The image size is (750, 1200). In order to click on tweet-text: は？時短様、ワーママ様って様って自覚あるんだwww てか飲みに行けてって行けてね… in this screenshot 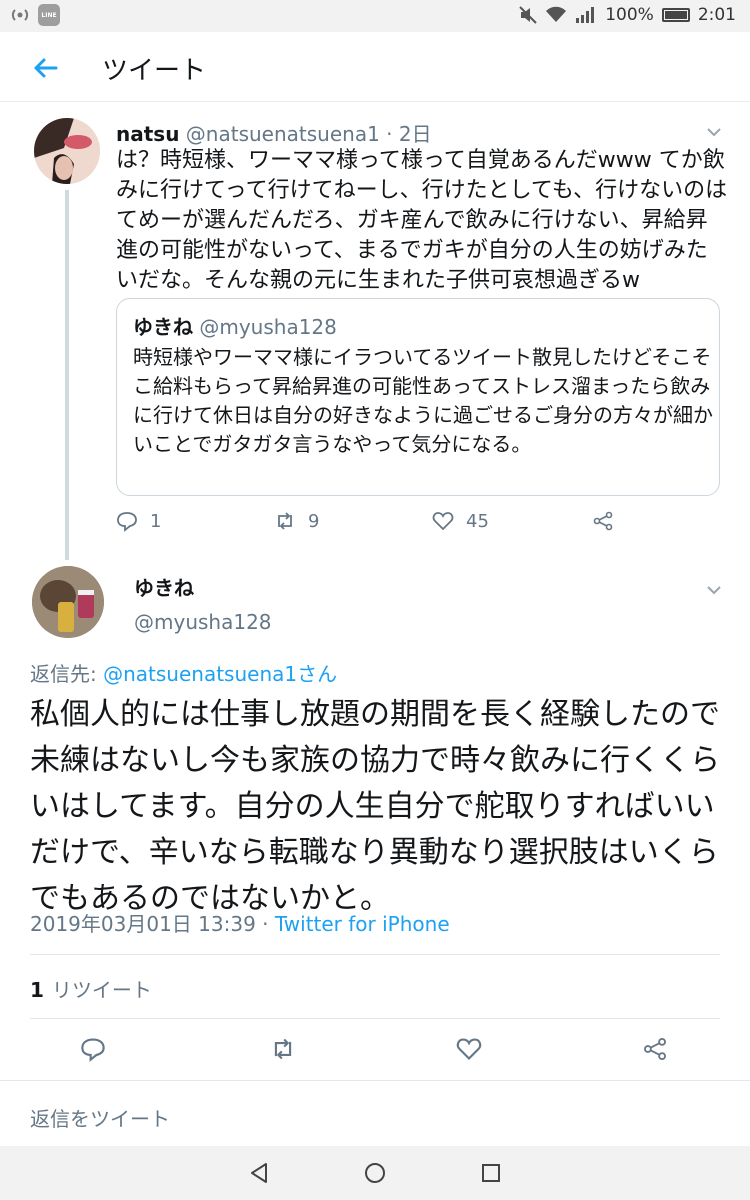, I will do `click(422, 220)`.